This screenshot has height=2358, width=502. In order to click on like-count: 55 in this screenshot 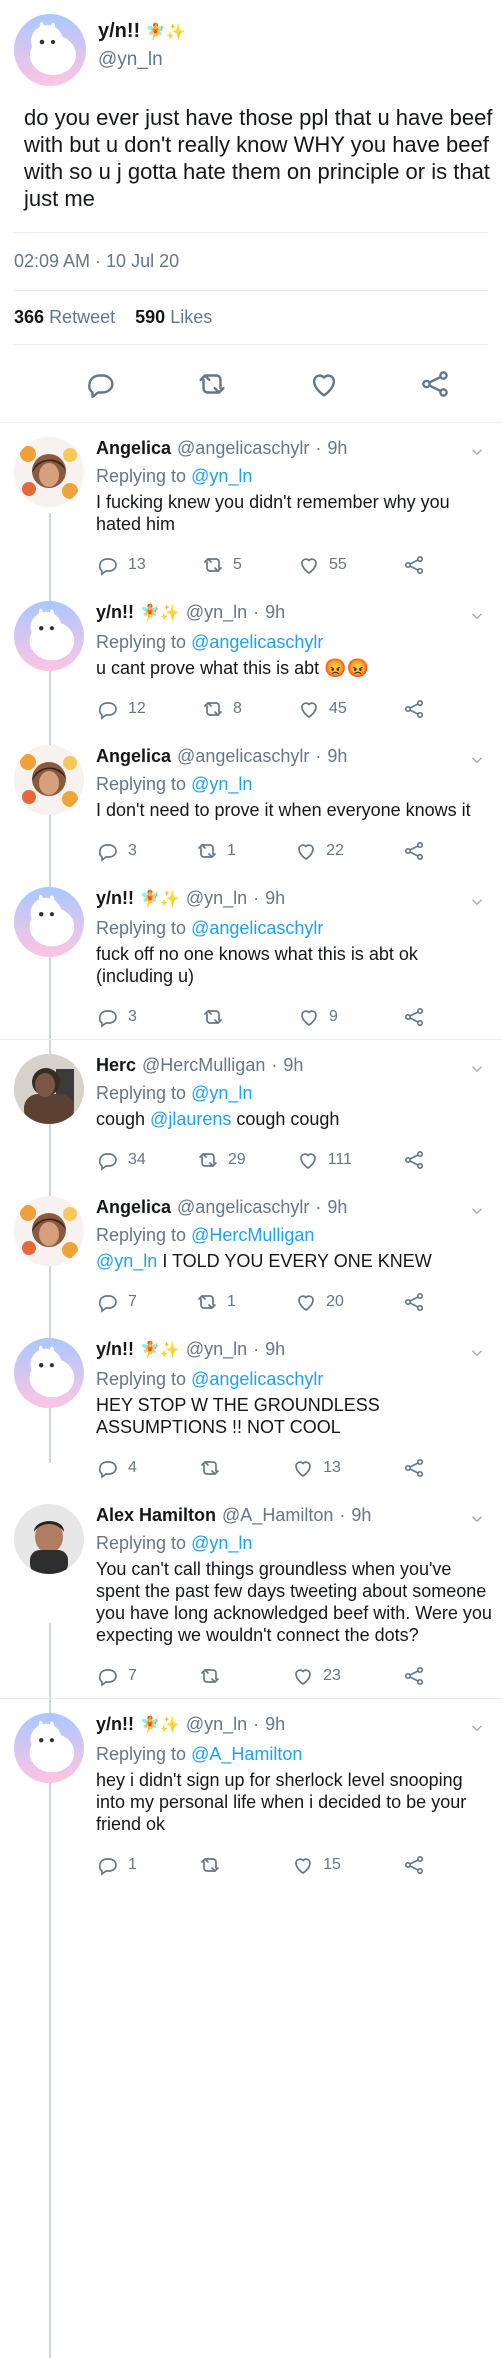, I will do `click(322, 565)`.